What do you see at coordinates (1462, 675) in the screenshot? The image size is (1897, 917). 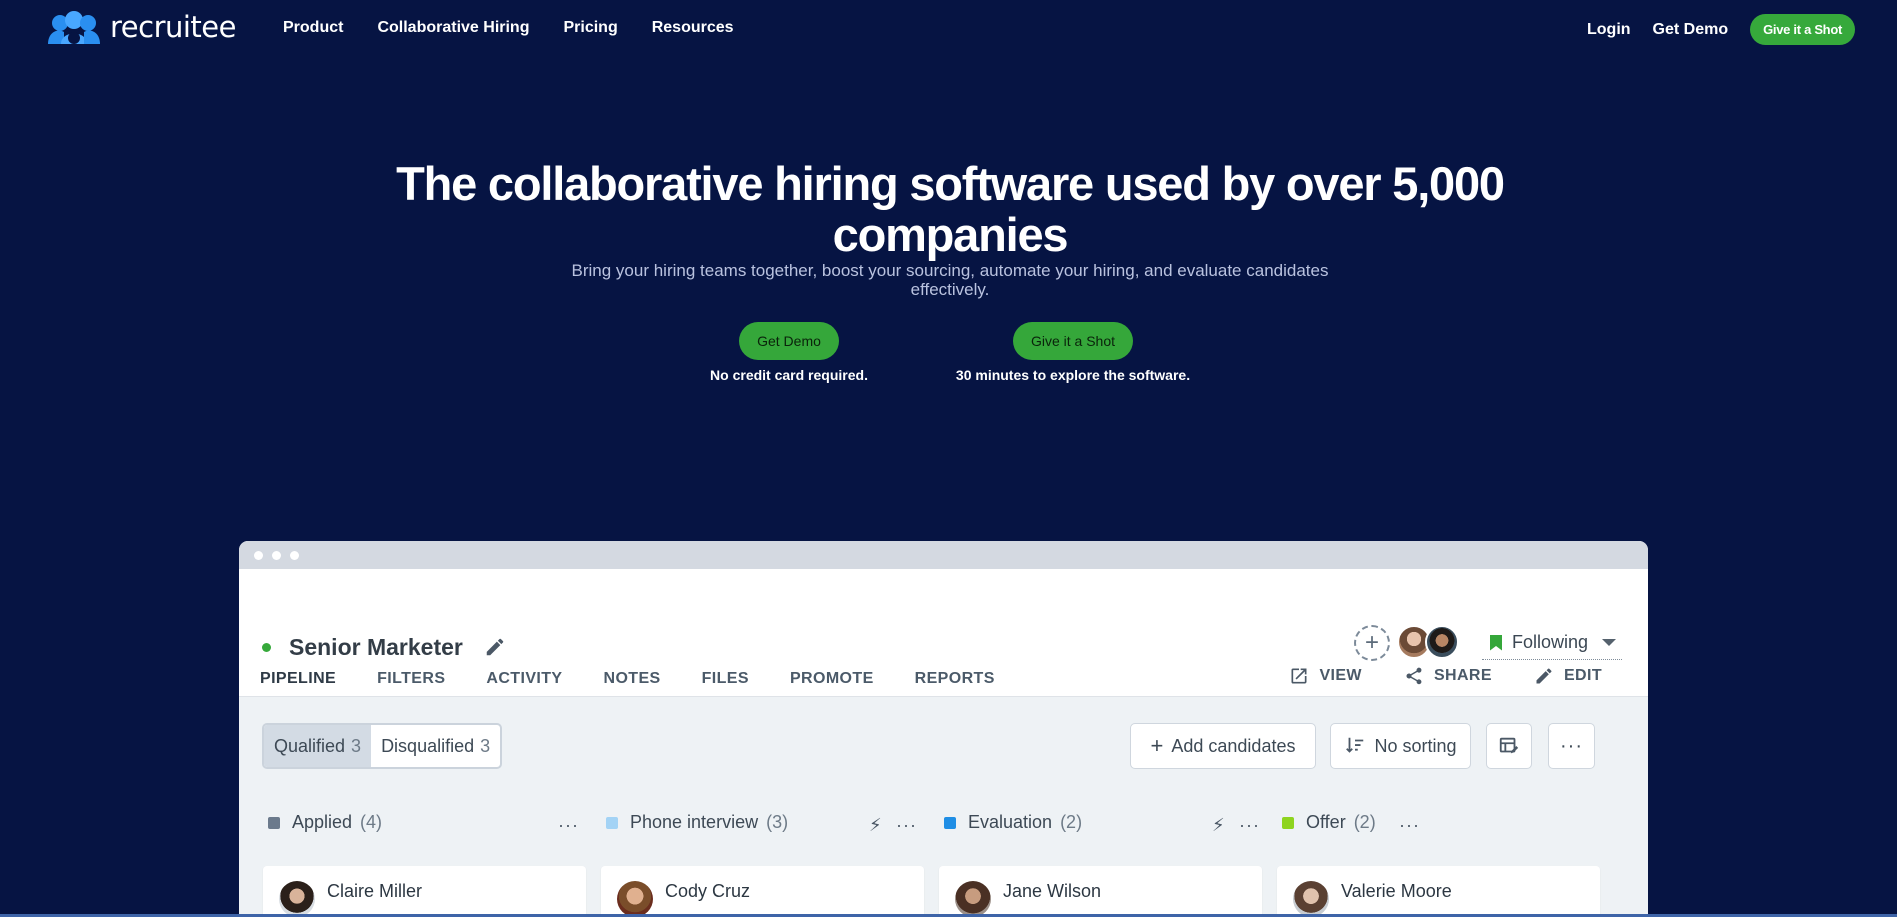 I see `share-label: SHARE` at bounding box center [1462, 675].